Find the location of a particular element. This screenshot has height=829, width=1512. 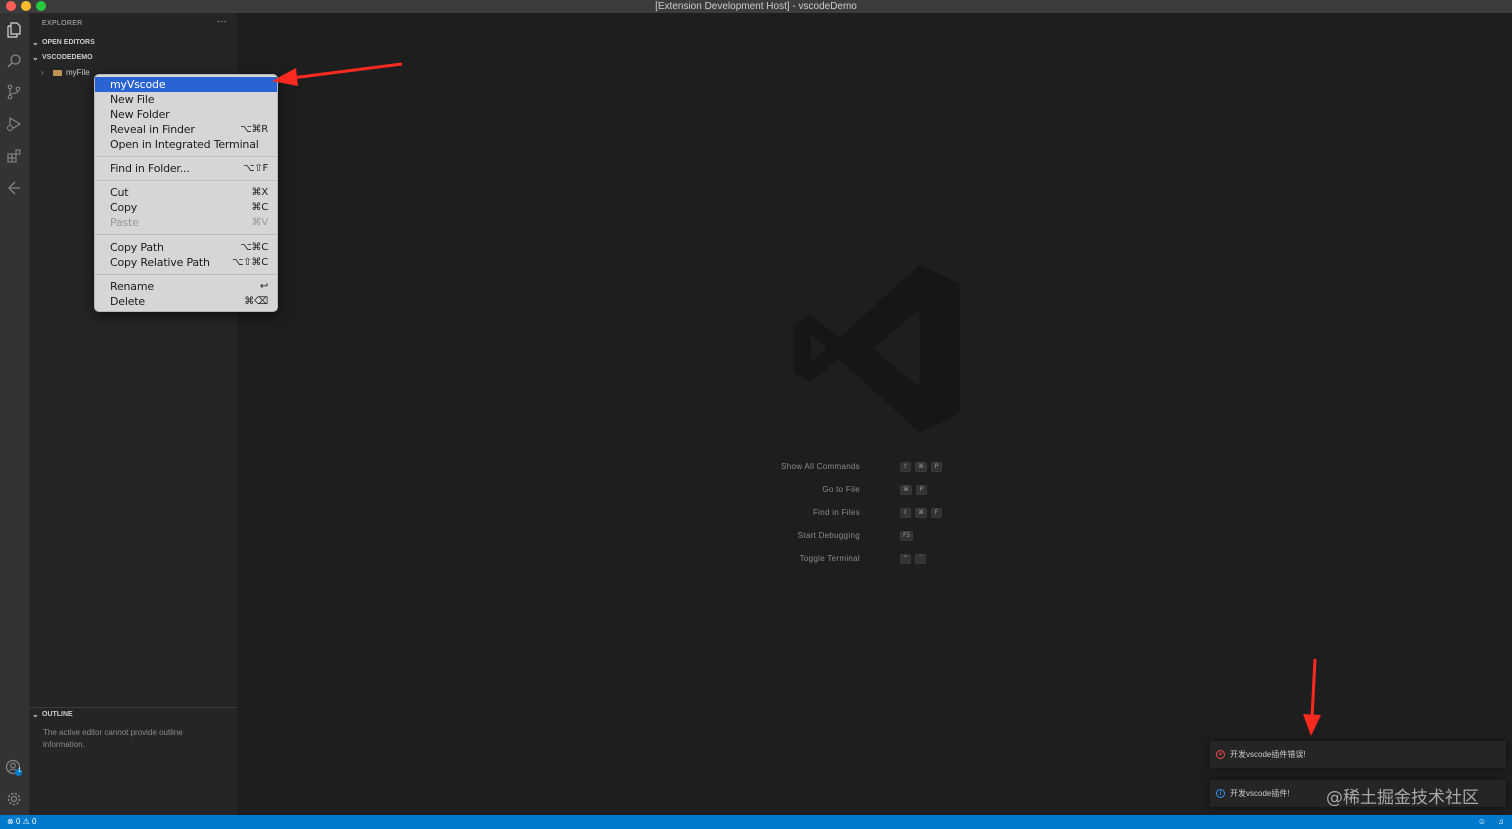

feedback-icon: ☺ is located at coordinates (1482, 822).